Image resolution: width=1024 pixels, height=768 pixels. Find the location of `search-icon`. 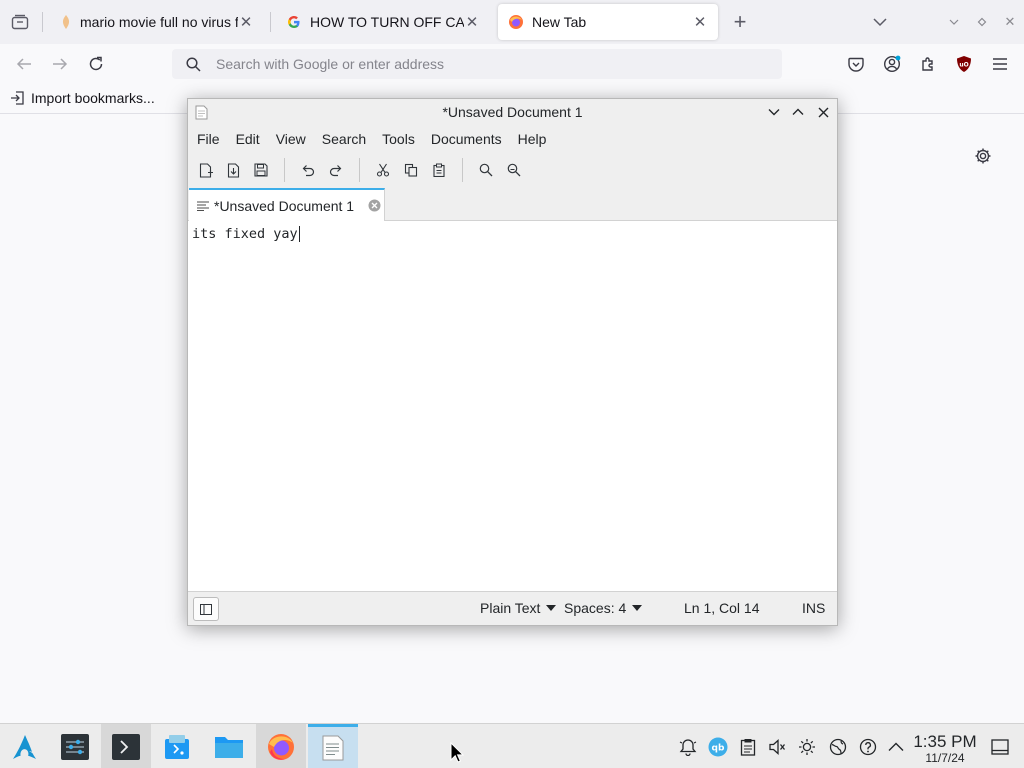

search-icon is located at coordinates (486, 170).